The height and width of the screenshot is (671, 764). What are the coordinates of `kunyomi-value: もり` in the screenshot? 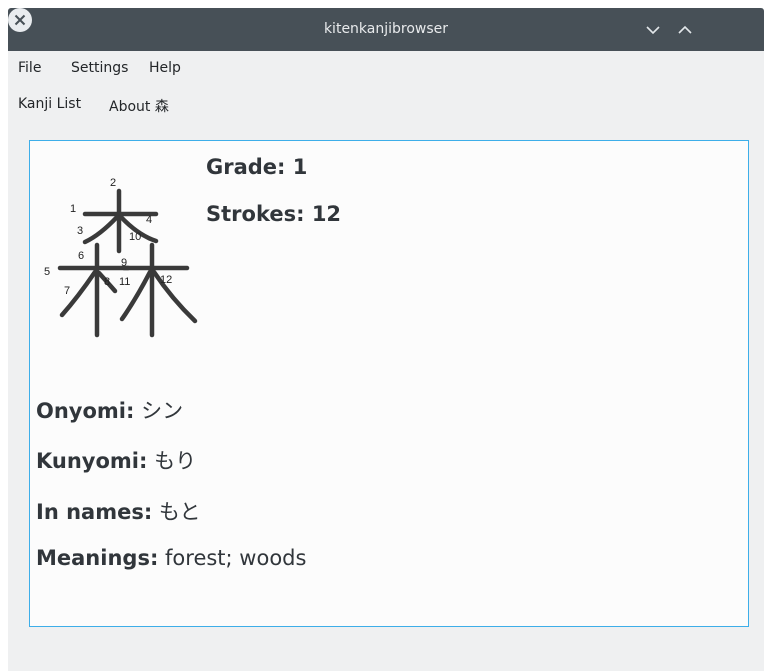 It's located at (175, 461).